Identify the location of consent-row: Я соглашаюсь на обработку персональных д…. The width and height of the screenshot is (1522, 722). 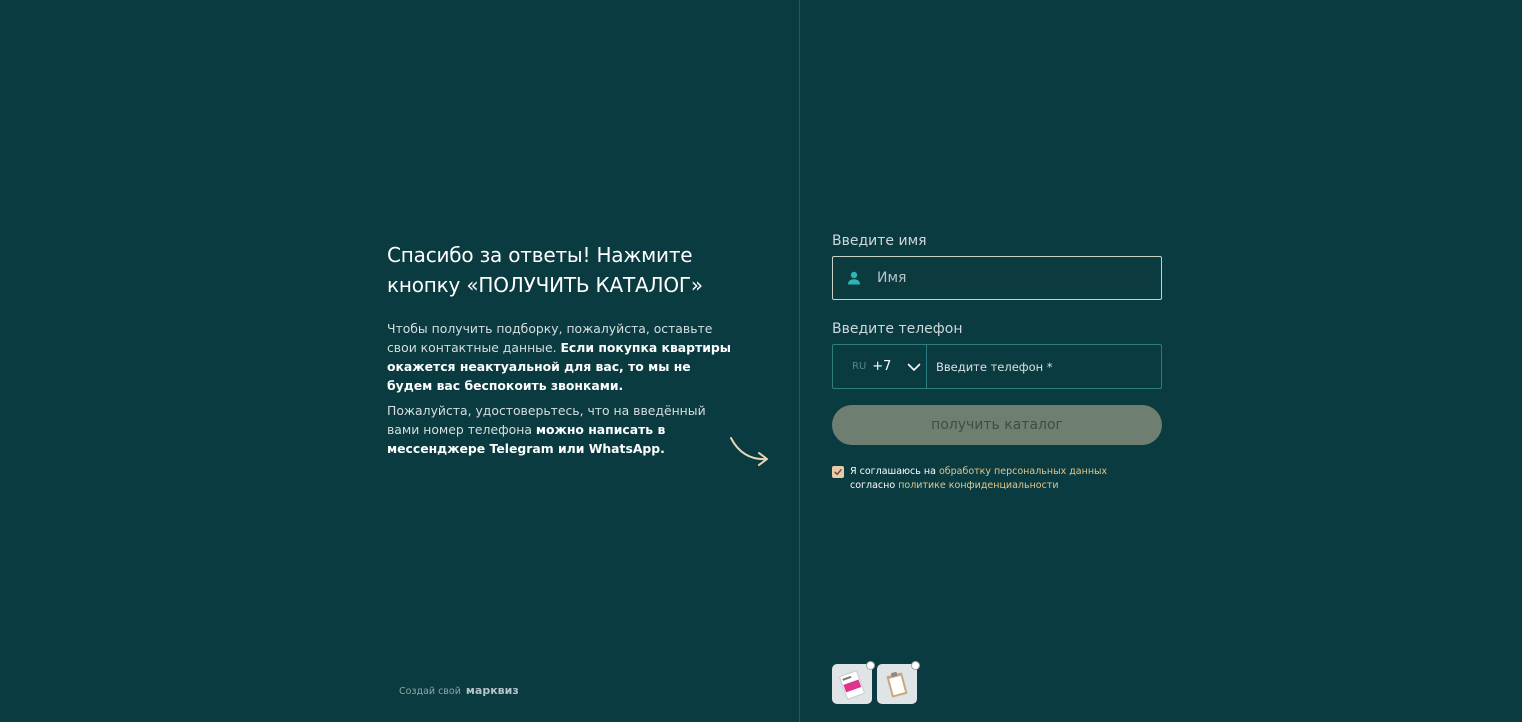
(997, 479).